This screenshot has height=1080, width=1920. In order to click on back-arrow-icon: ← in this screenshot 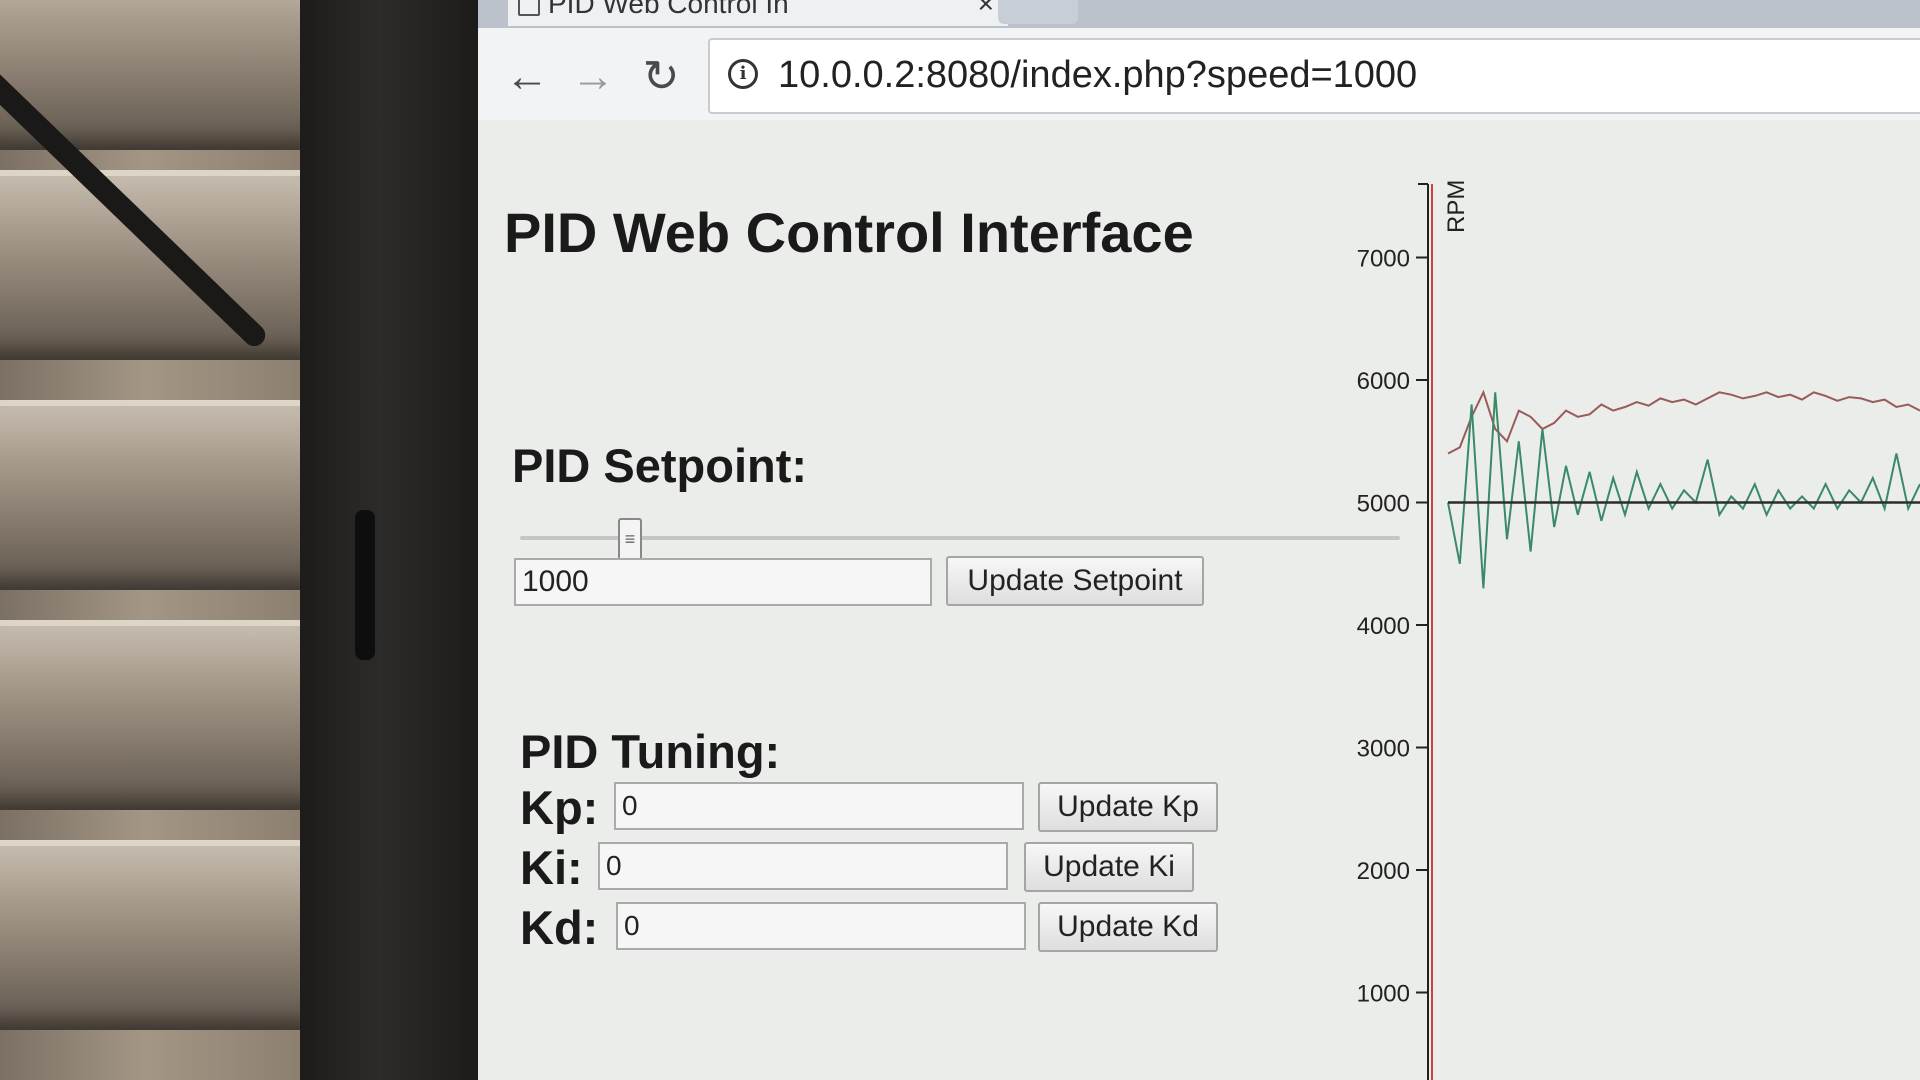, I will do `click(527, 77)`.